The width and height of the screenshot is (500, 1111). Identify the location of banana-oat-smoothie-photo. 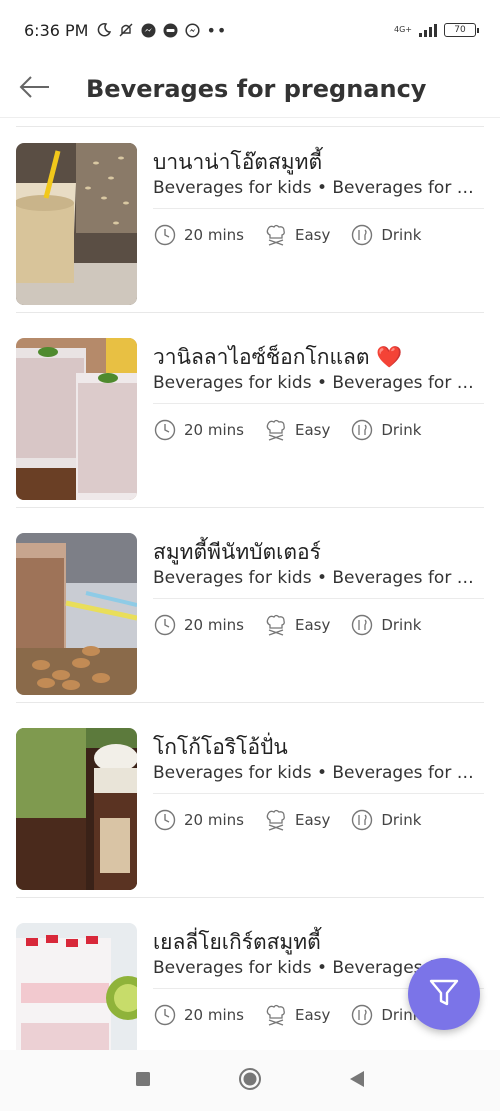
(76, 224).